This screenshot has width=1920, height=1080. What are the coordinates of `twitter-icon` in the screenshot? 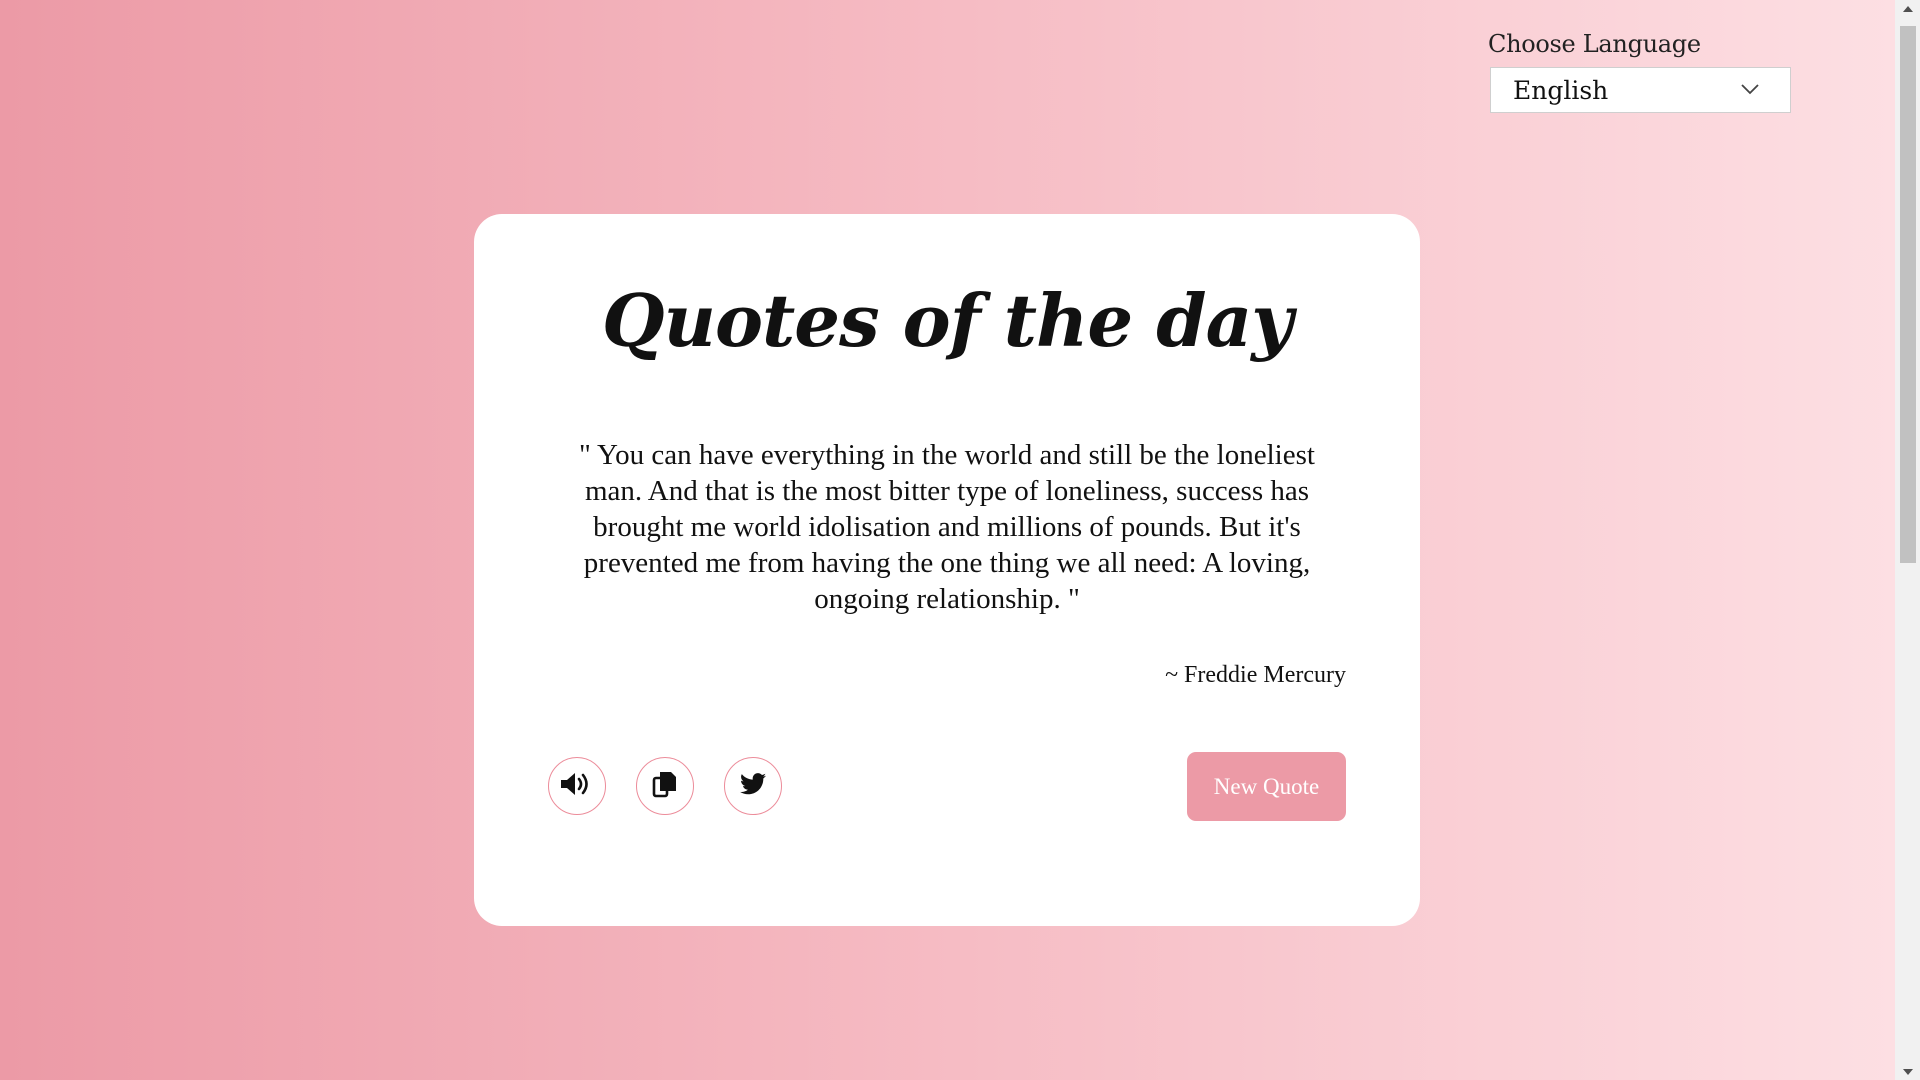 It's located at (753, 786).